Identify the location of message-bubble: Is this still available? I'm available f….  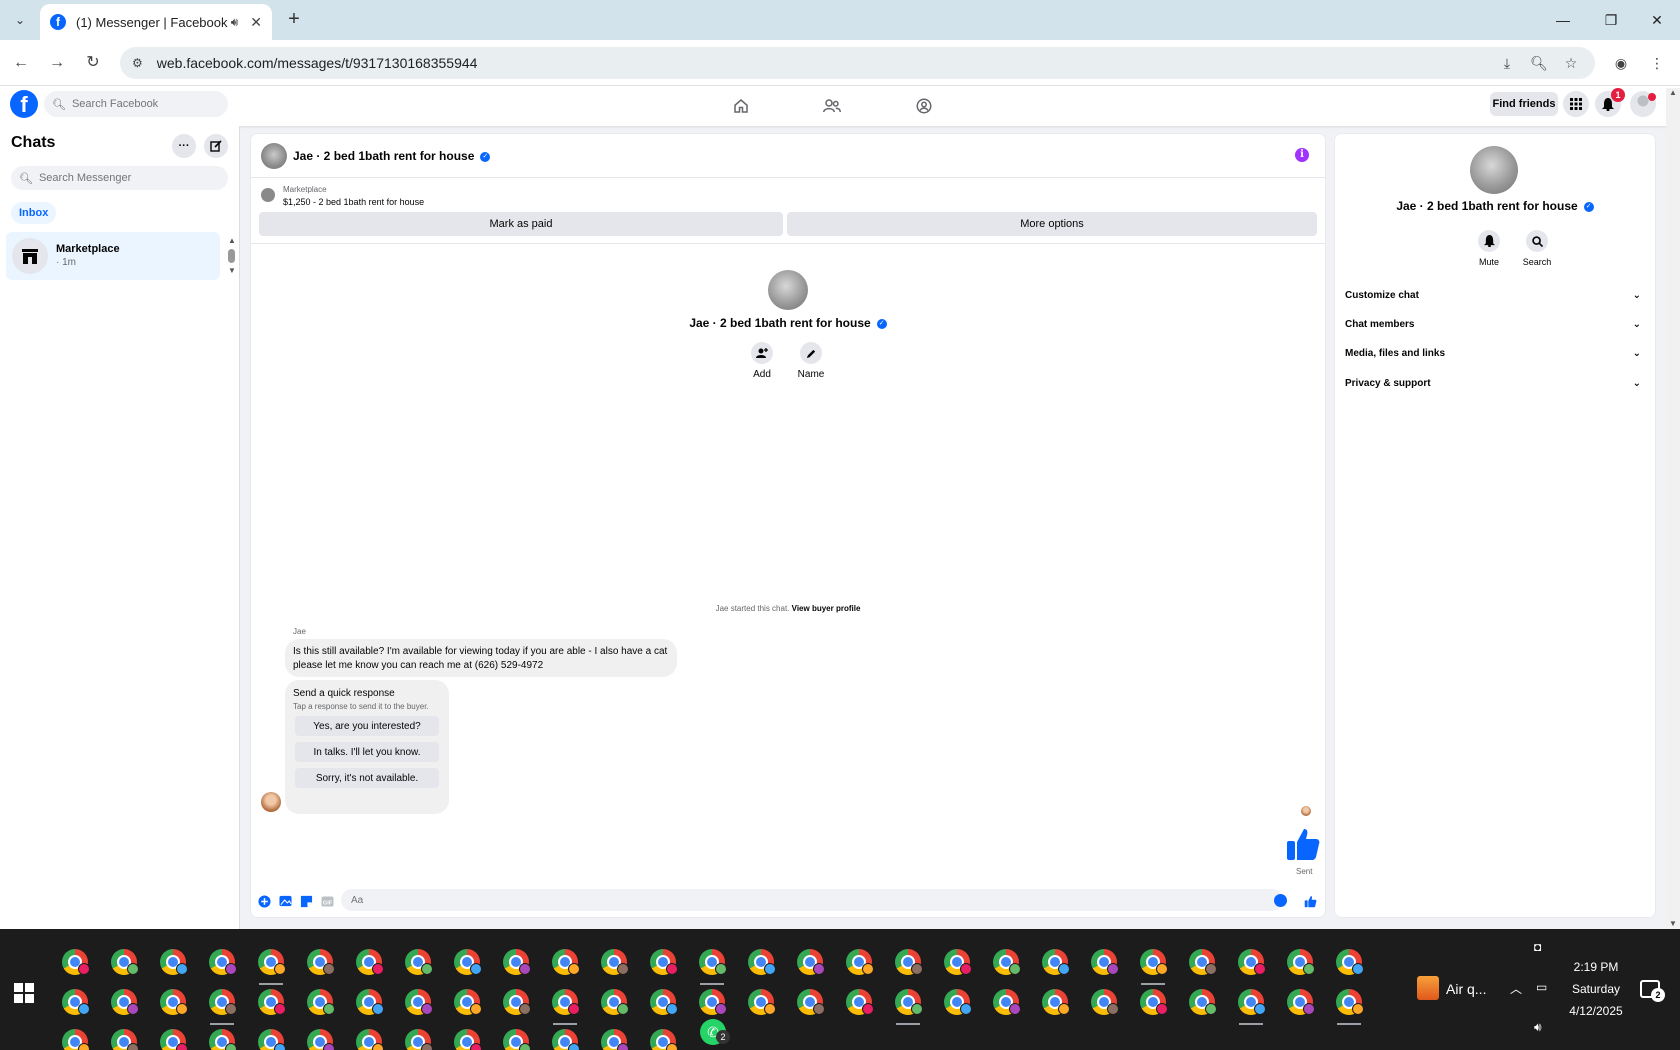
(481, 658).